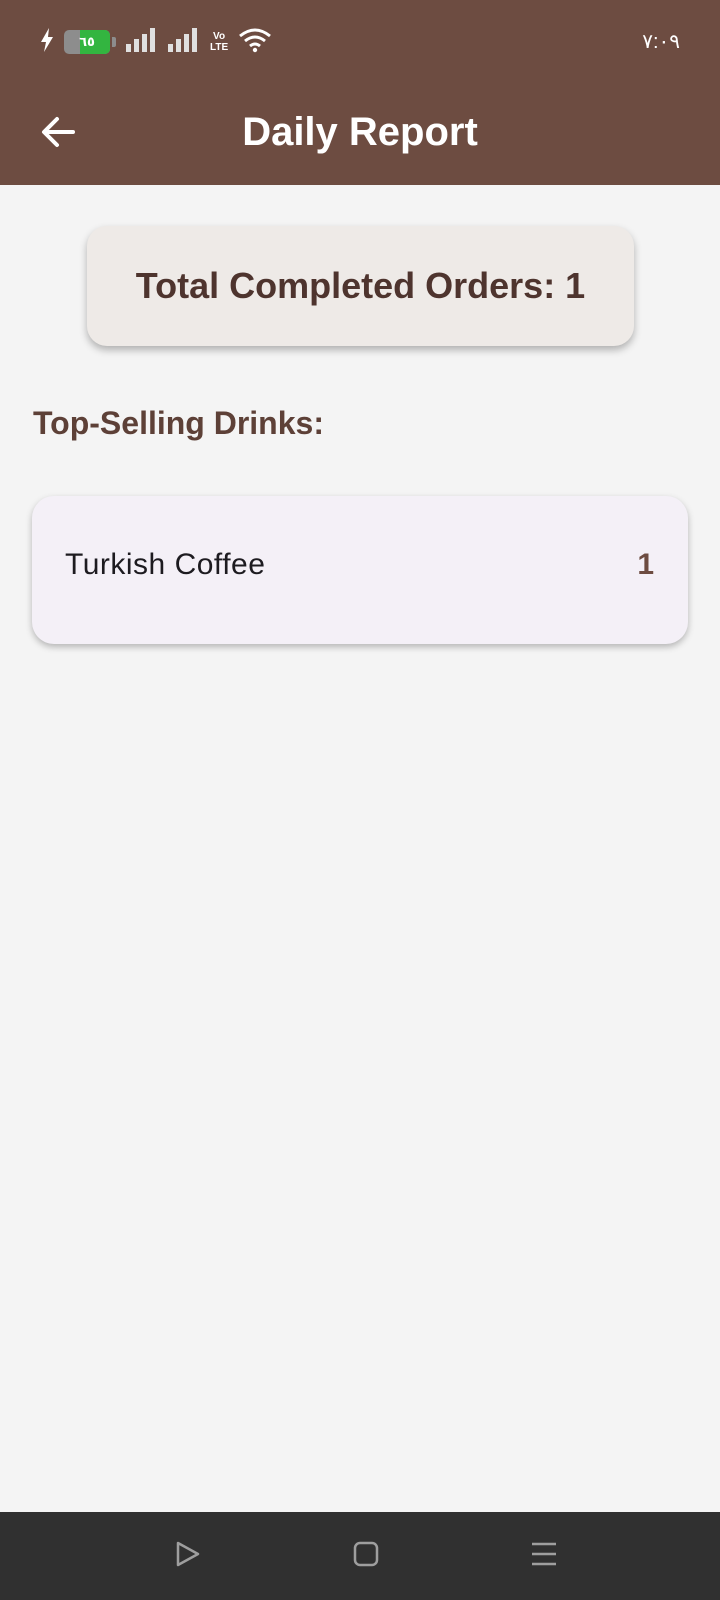 The width and height of the screenshot is (720, 1600). Describe the element at coordinates (645, 564) in the screenshot. I see `drink-count: 1` at that location.